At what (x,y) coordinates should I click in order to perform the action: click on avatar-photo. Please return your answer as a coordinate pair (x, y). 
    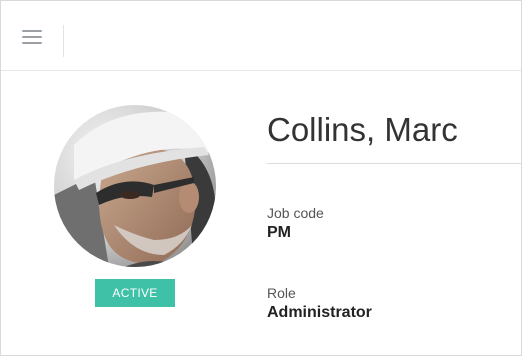
    Looking at the image, I should click on (135, 186).